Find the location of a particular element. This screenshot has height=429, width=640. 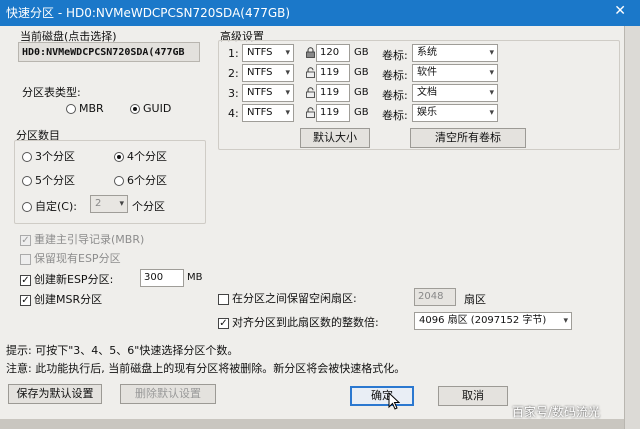

create-esp-label: 创建新ESP分区: is located at coordinates (74, 279).